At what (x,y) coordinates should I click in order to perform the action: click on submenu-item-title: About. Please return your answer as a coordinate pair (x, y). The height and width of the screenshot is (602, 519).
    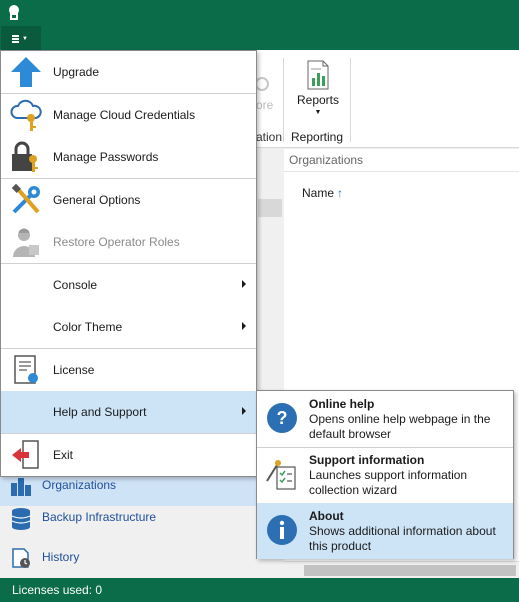
    Looking at the image, I should click on (326, 516).